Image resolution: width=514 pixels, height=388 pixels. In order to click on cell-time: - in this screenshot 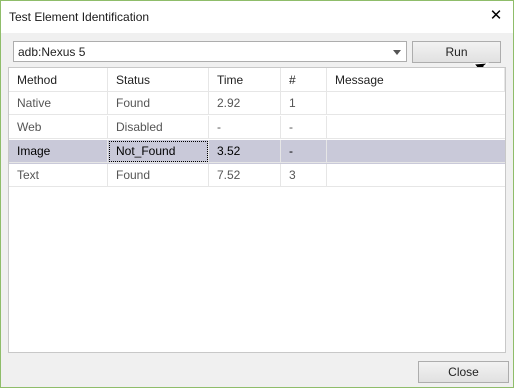, I will do `click(245, 127)`.